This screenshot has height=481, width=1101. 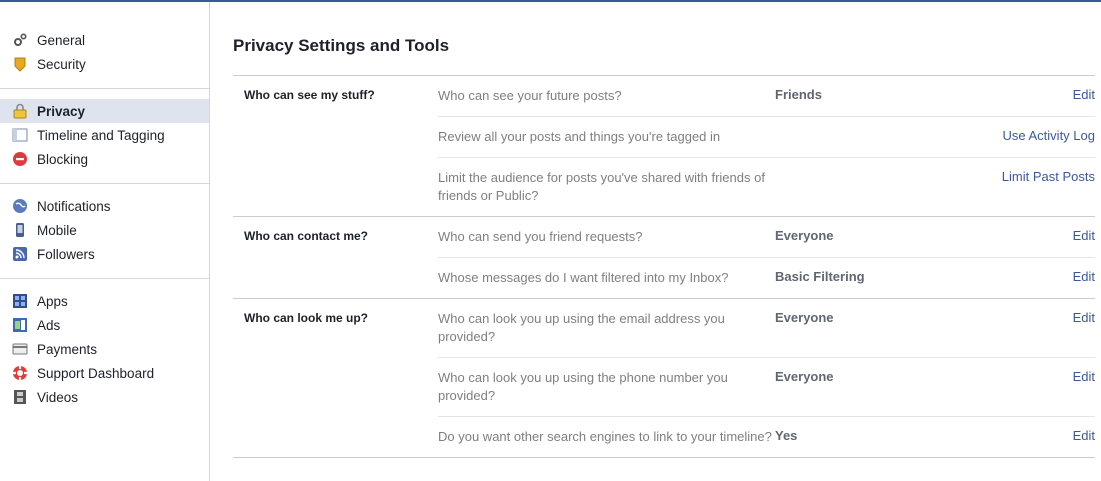 I want to click on sidebar-group-notifications: Notifications Mobile Followers, so click(x=104, y=233).